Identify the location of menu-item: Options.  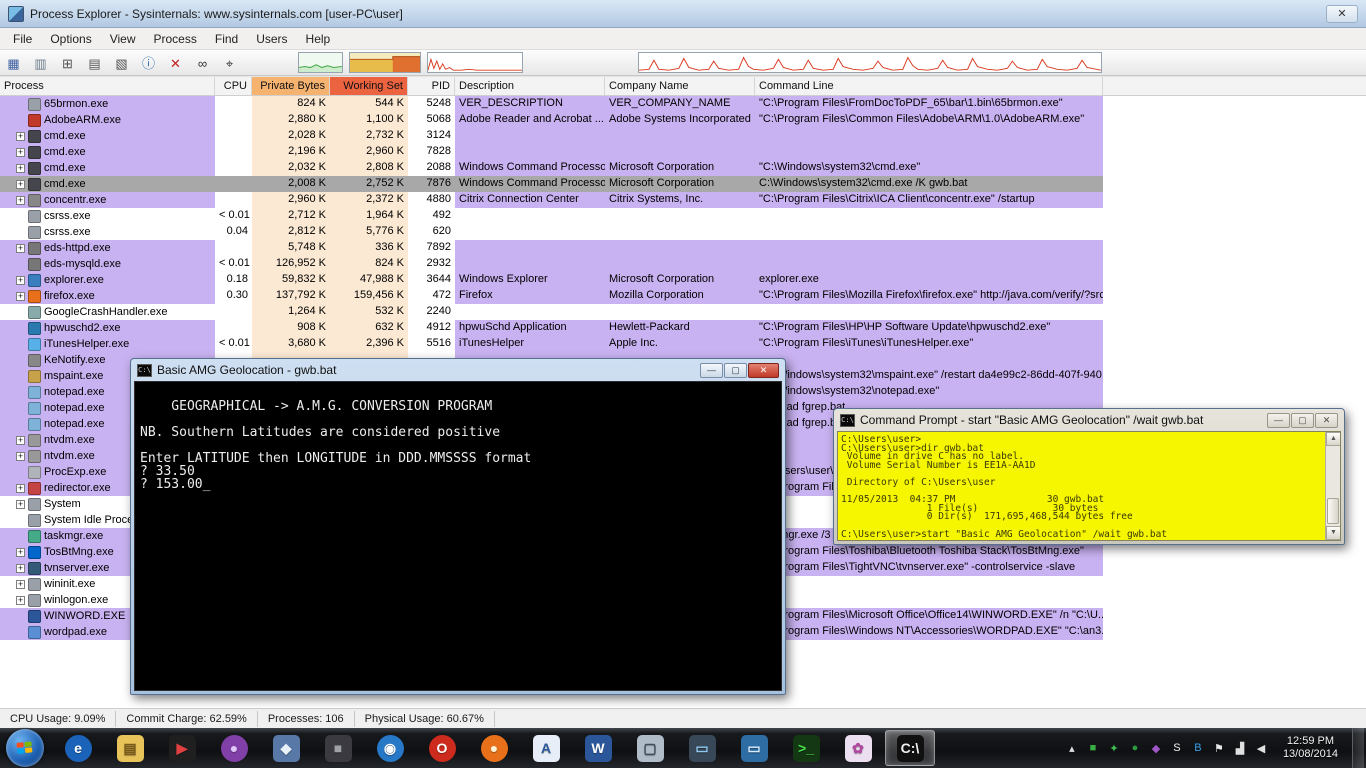
(70, 39).